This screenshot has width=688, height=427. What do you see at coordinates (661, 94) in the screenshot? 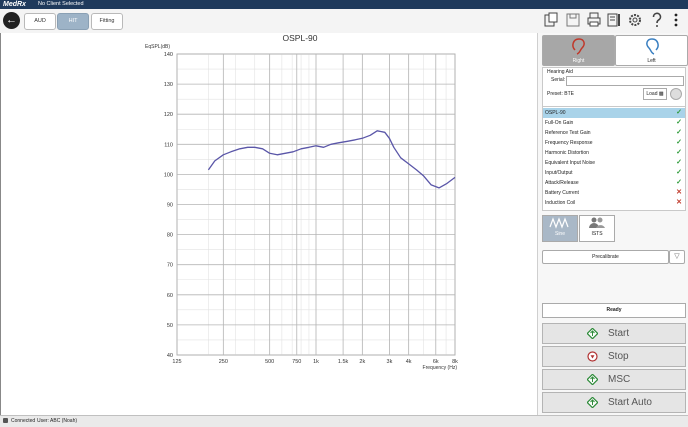
I see `load-icon: ▩` at bounding box center [661, 94].